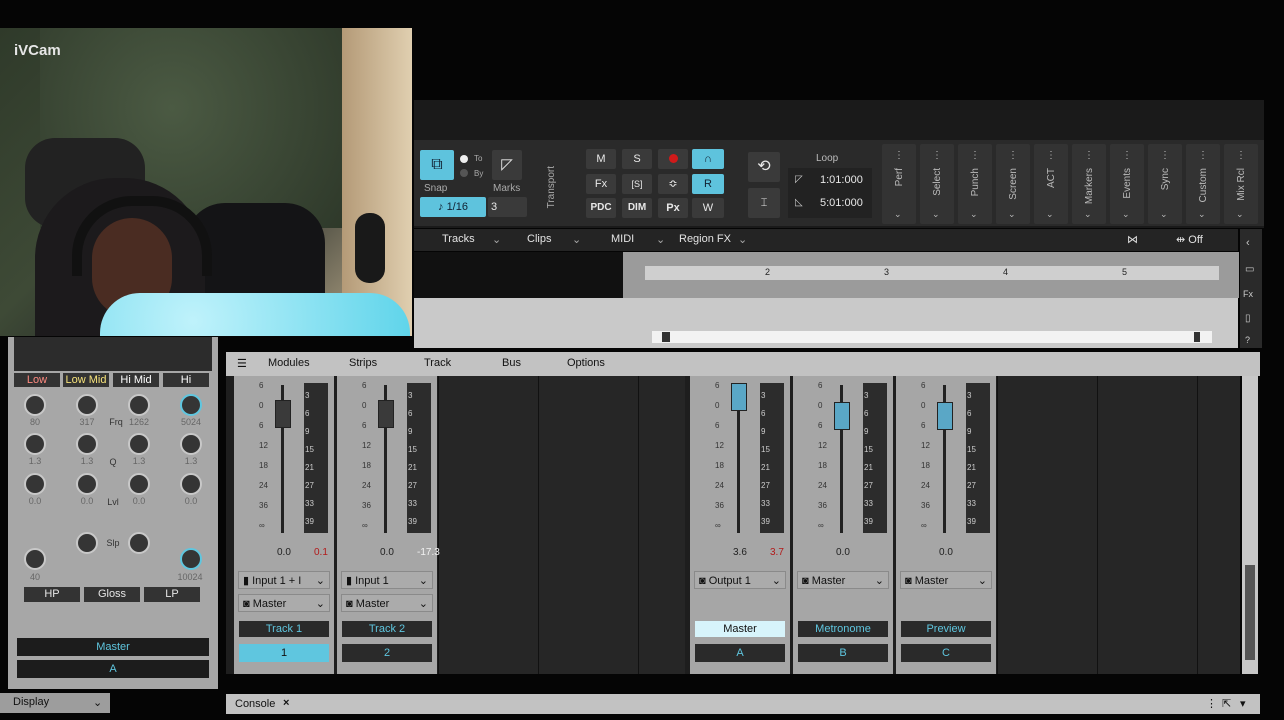  I want to click on section-select: ⋮ Select ⌄, so click(937, 184).